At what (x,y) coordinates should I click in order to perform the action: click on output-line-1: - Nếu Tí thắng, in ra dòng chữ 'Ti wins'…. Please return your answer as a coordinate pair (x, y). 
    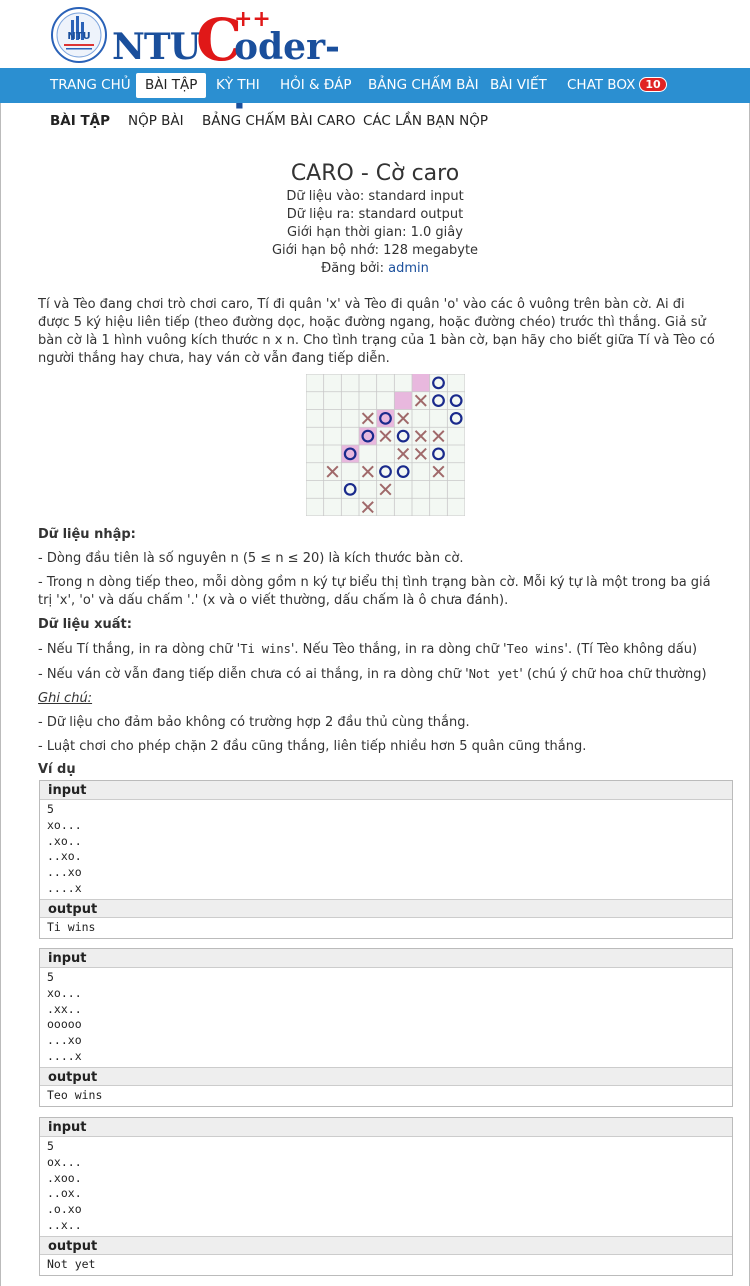
    Looking at the image, I should click on (367, 649).